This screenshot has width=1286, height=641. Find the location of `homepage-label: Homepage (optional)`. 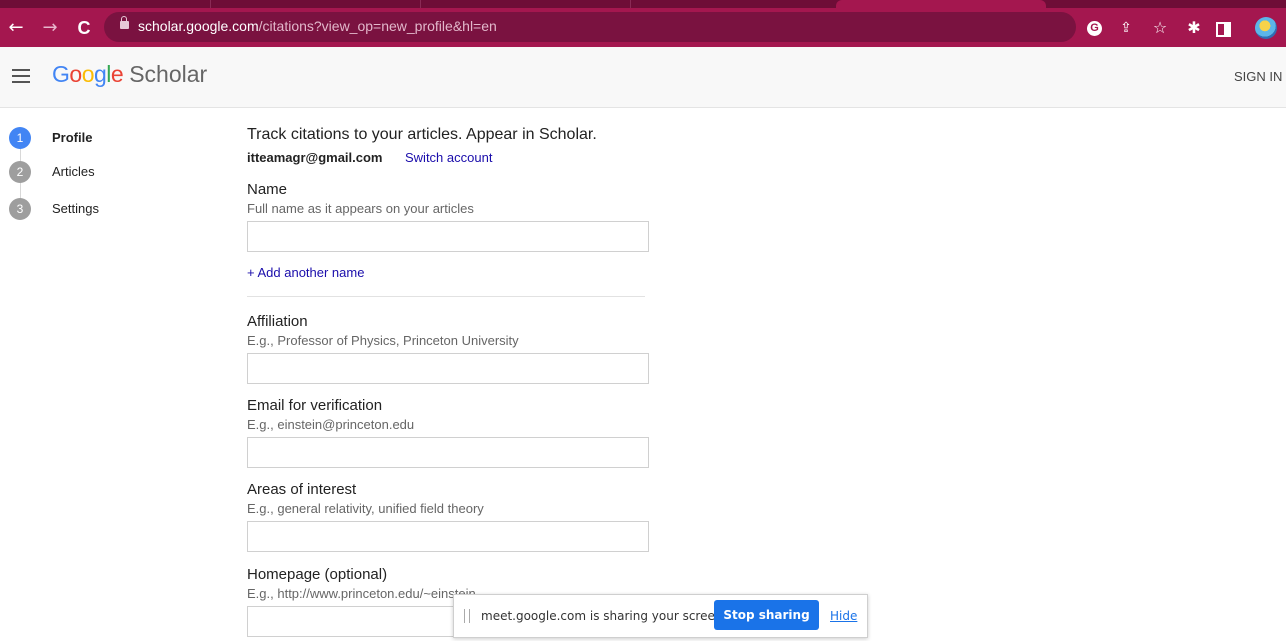

homepage-label: Homepage (optional) is located at coordinates (317, 574).